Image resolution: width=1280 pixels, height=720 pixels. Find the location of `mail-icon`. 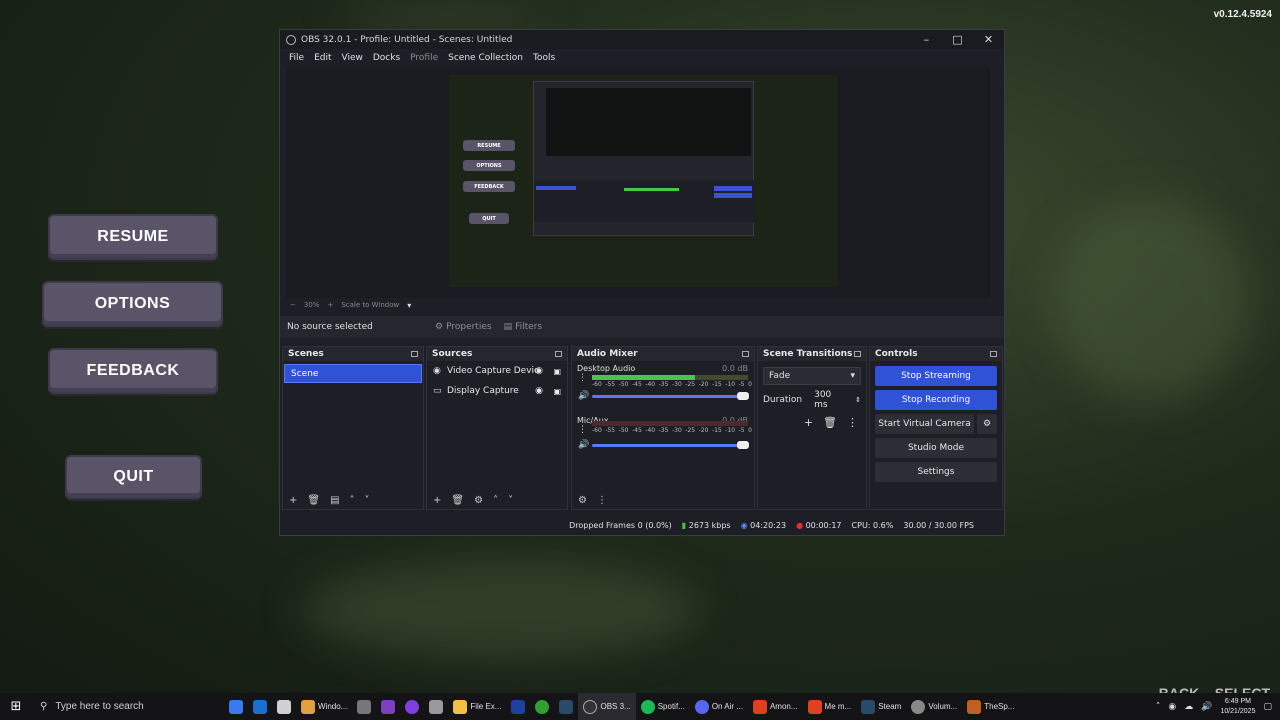

mail-icon is located at coordinates (518, 706).